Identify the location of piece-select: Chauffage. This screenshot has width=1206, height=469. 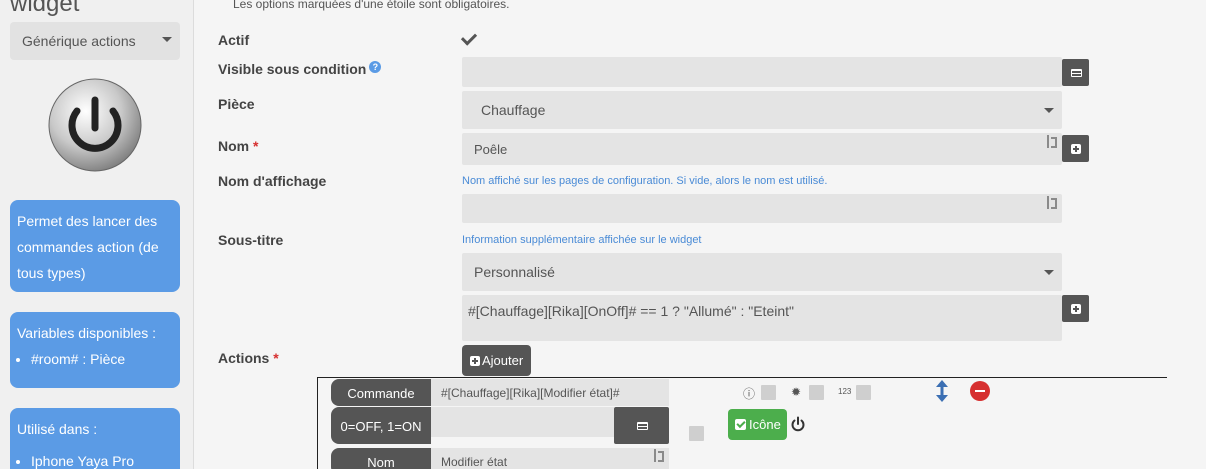
(762, 110).